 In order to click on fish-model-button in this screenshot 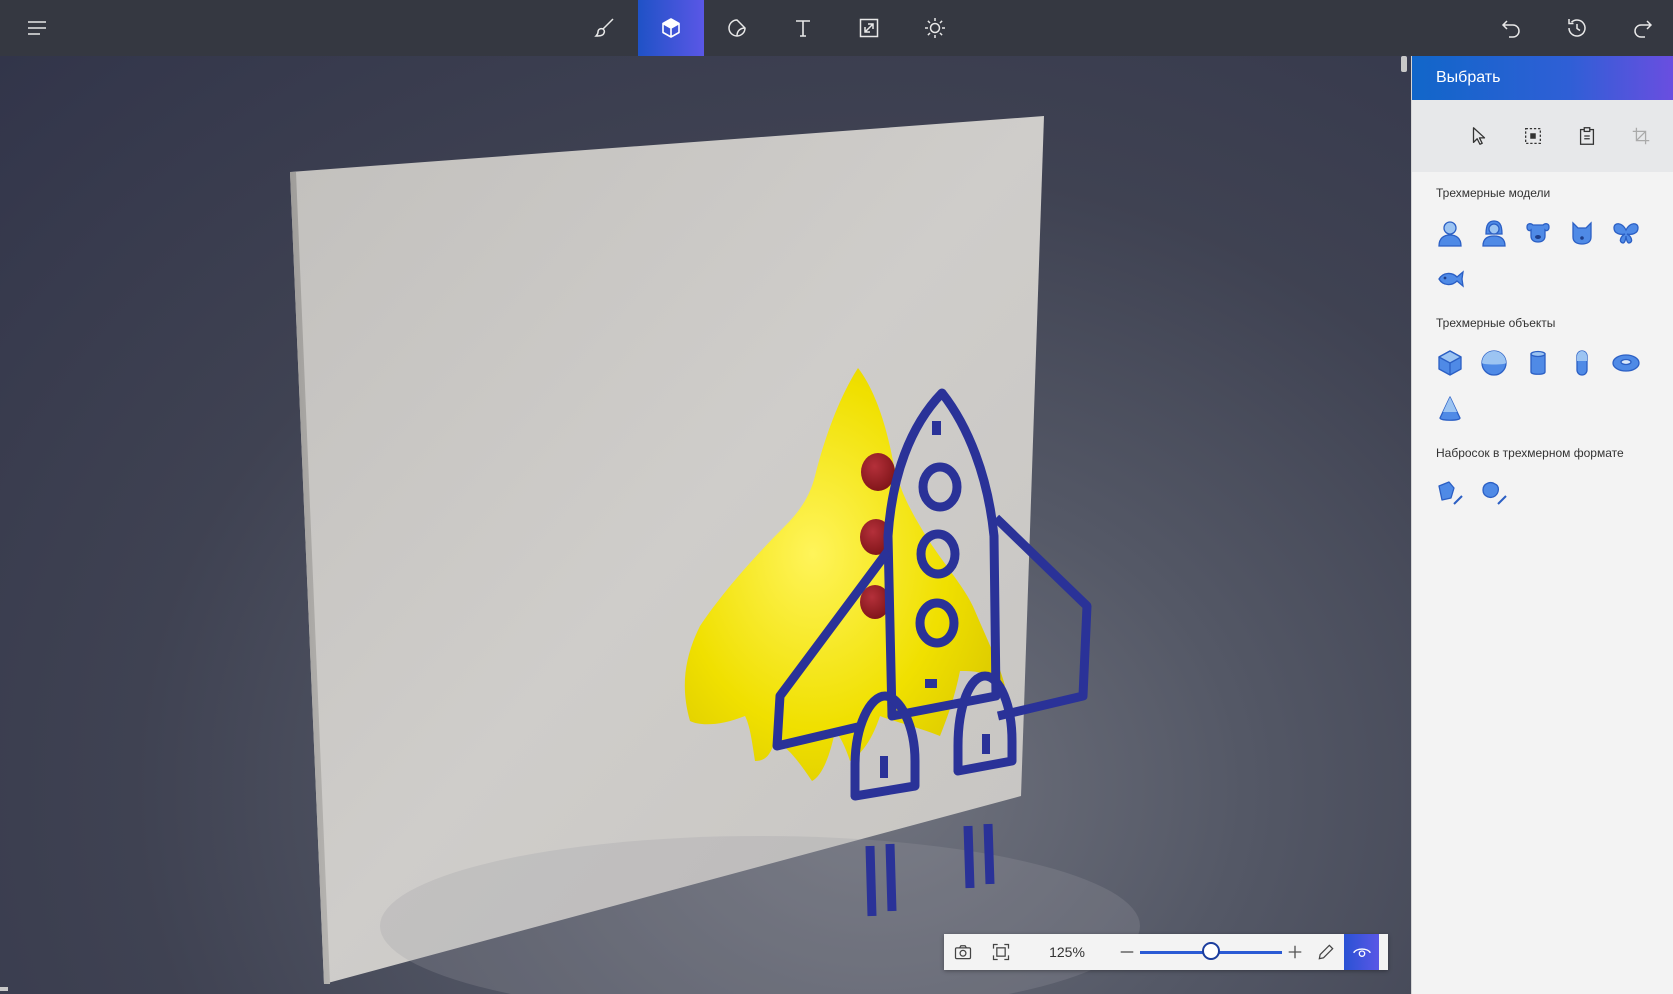, I will do `click(1450, 279)`.